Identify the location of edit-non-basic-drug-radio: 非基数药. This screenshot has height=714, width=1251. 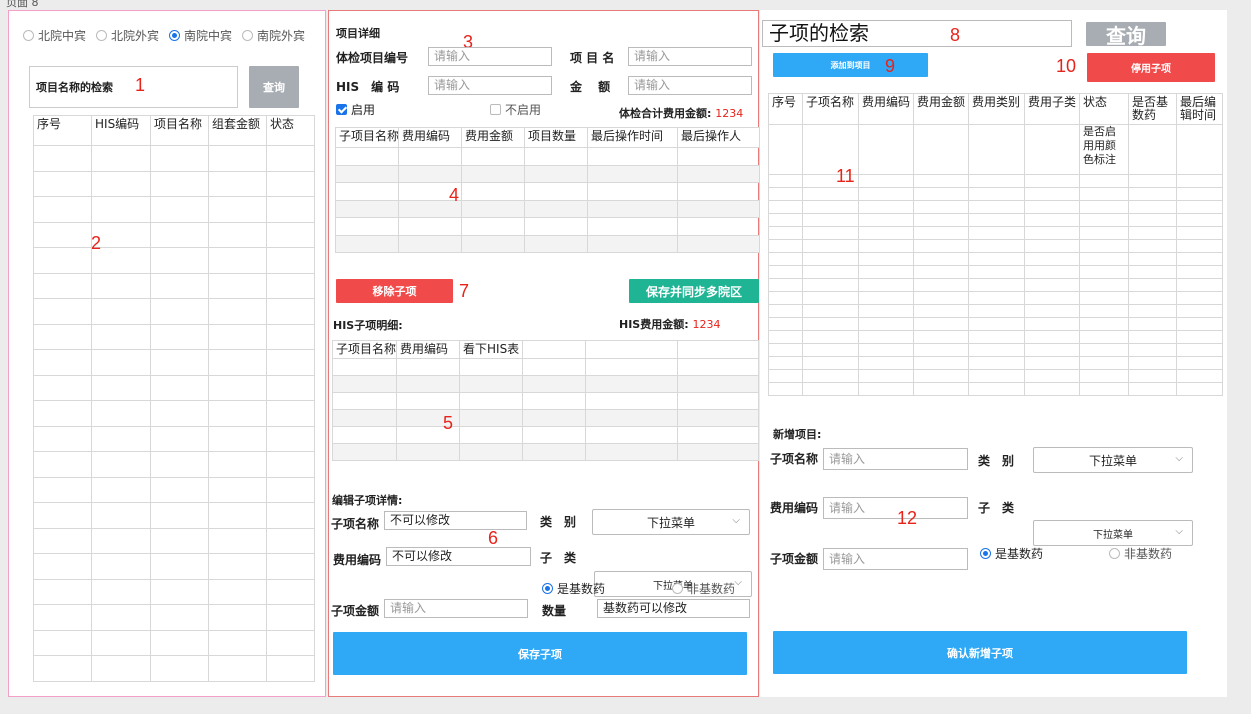
(703, 588).